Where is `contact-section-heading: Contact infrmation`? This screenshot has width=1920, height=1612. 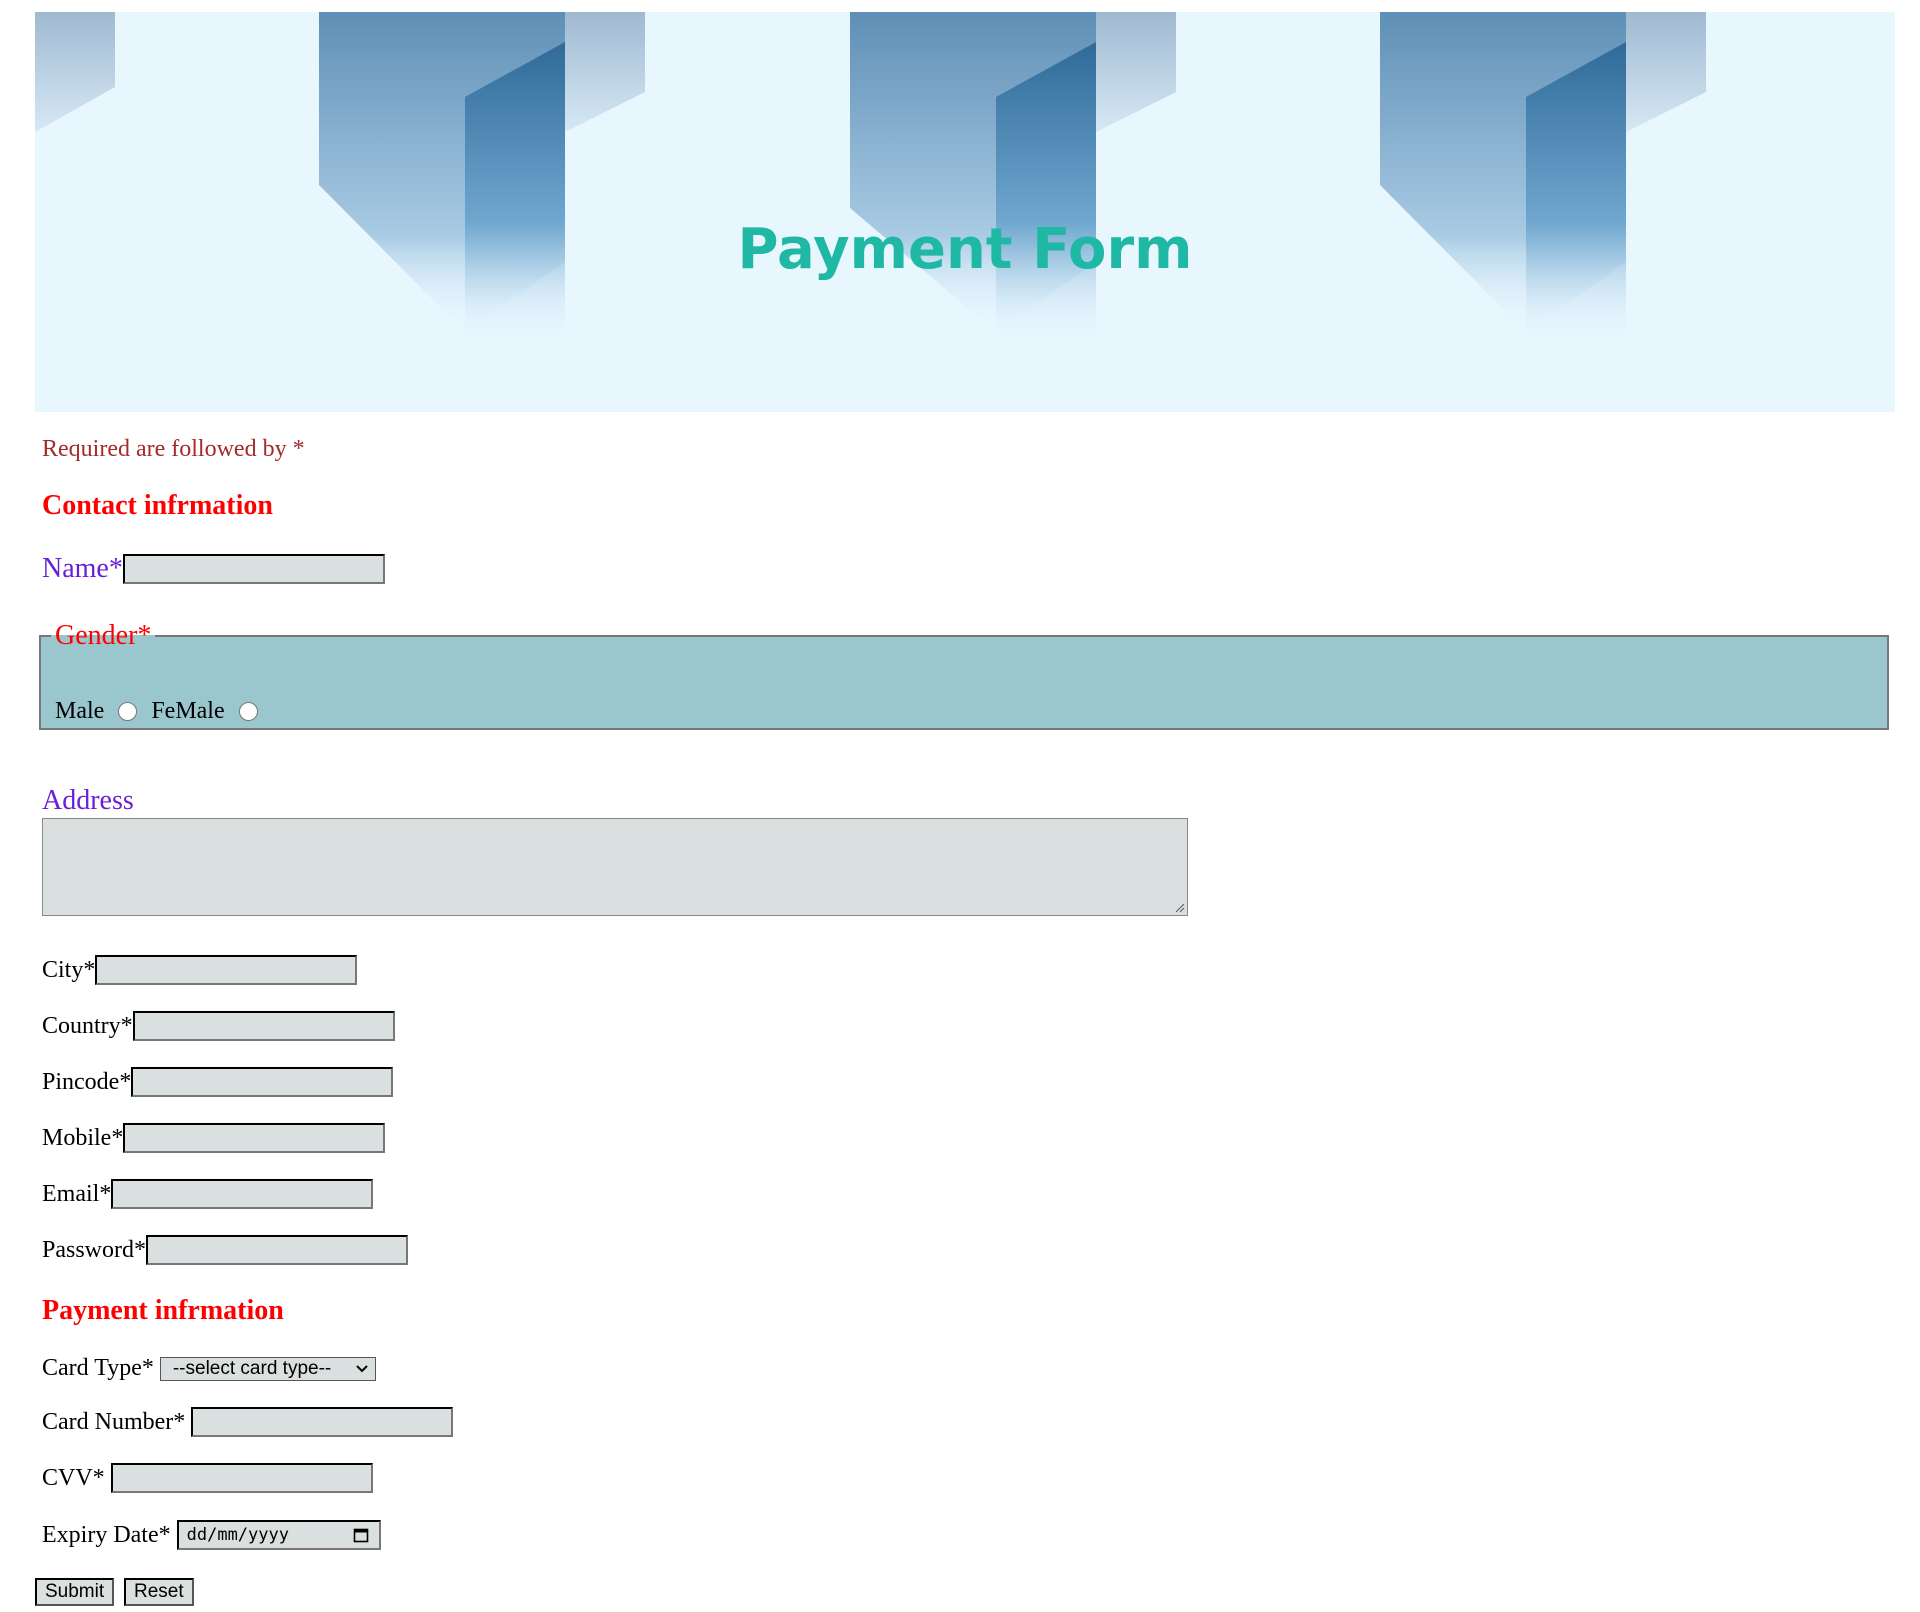
contact-section-heading: Contact infrmation is located at coordinates (157, 505).